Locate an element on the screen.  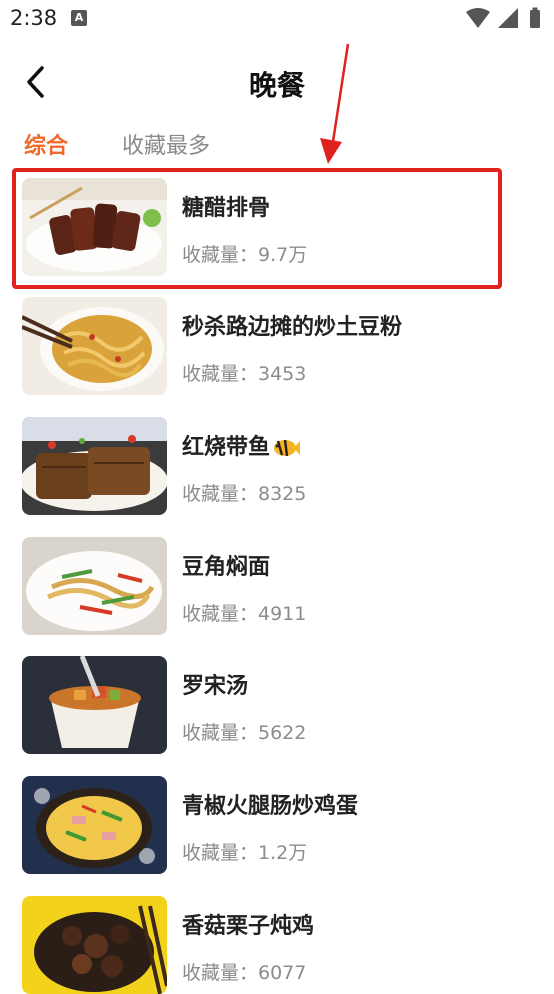
recipe-item-sweet-sour-ribs: 糖醋排骨 收藏量：9.7万 is located at coordinates (272, 226).